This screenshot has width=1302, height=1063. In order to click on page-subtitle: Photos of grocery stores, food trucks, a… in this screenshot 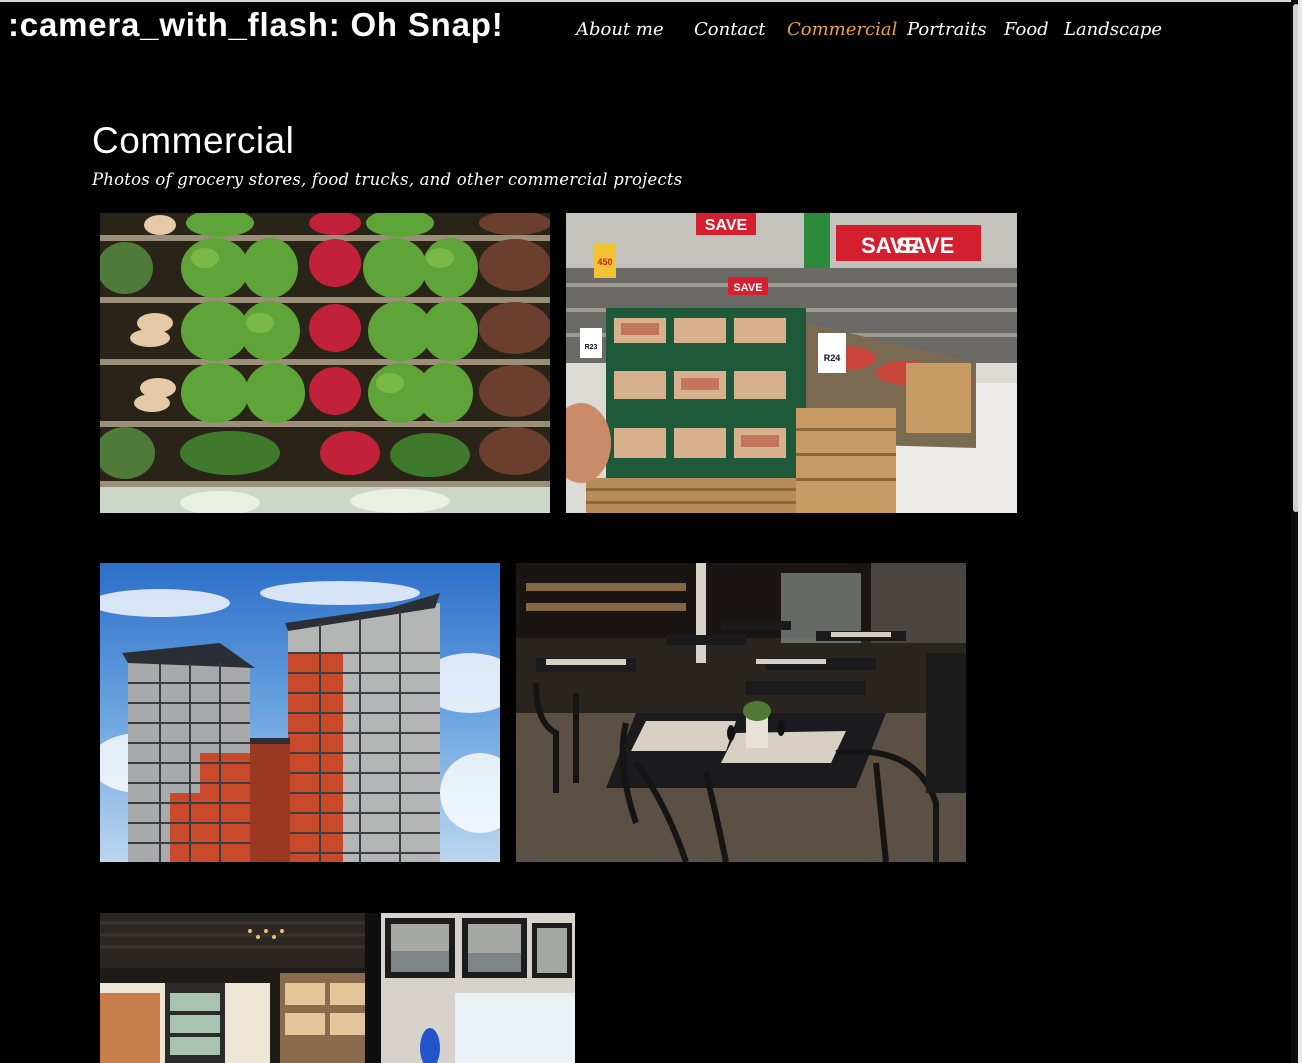, I will do `click(387, 179)`.